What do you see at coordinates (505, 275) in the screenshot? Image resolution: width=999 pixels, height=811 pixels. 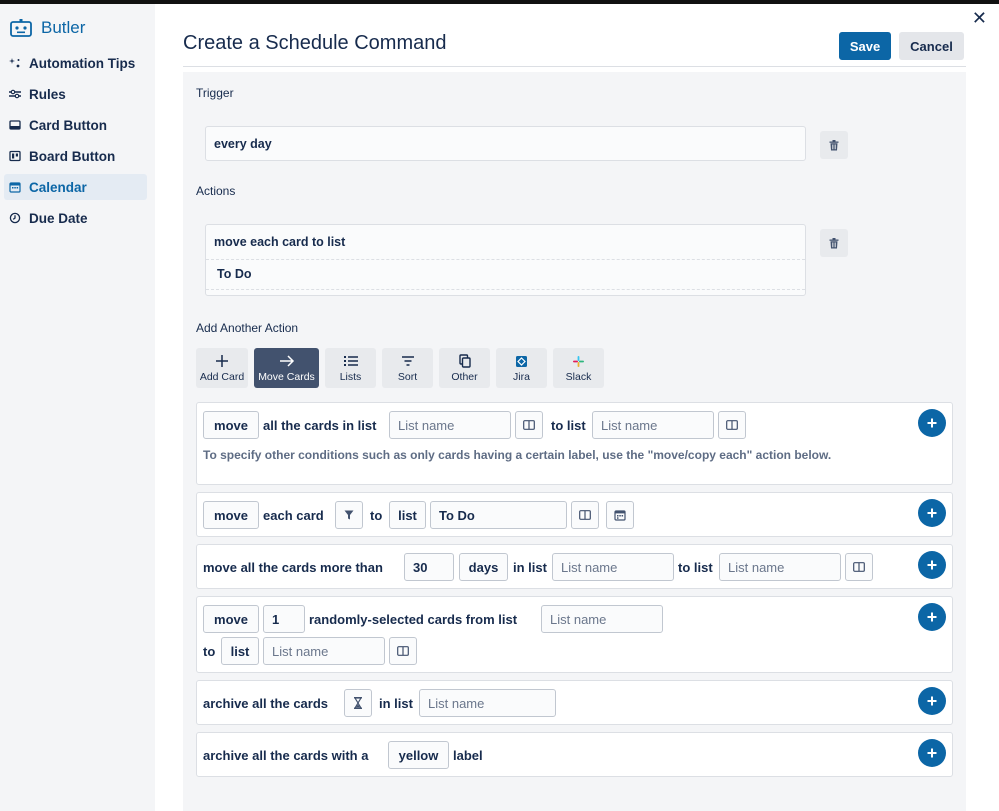 I see `action-list-value: To Do` at bounding box center [505, 275].